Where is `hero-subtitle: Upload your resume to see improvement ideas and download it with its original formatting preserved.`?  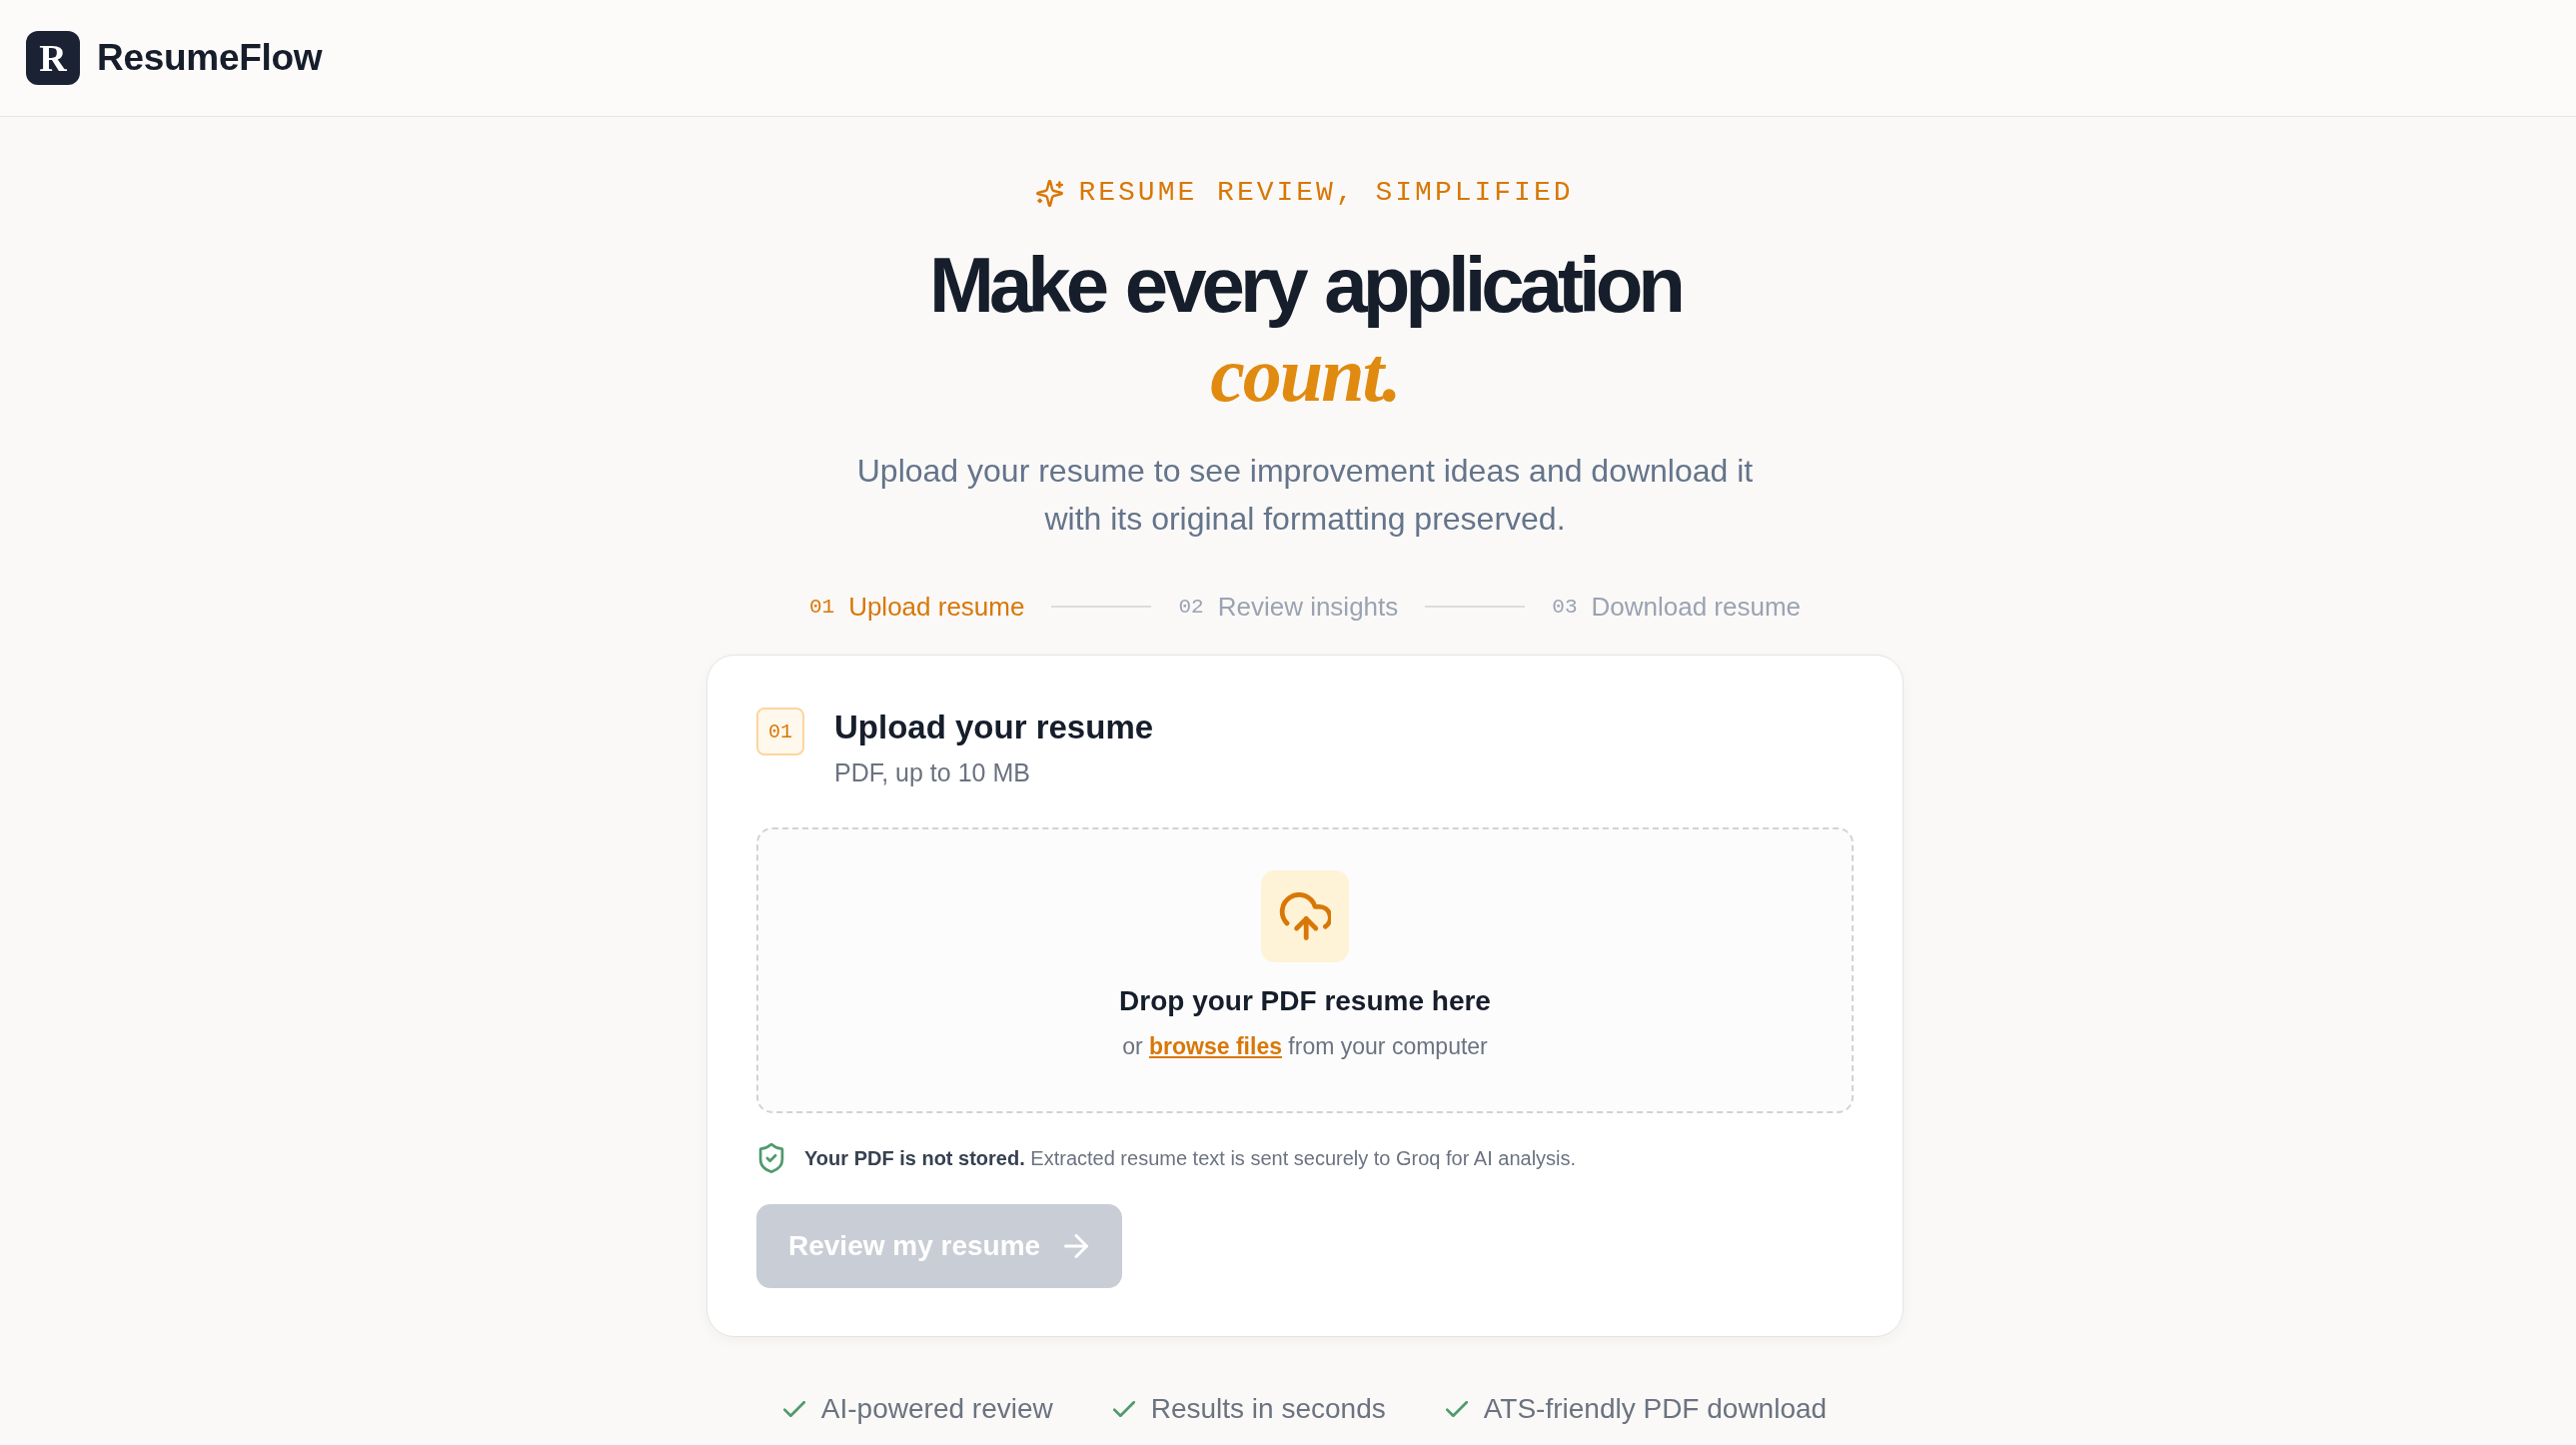
hero-subtitle: Upload your resume to see improvement ideas and download it with its original formatting preserved. is located at coordinates (1305, 495).